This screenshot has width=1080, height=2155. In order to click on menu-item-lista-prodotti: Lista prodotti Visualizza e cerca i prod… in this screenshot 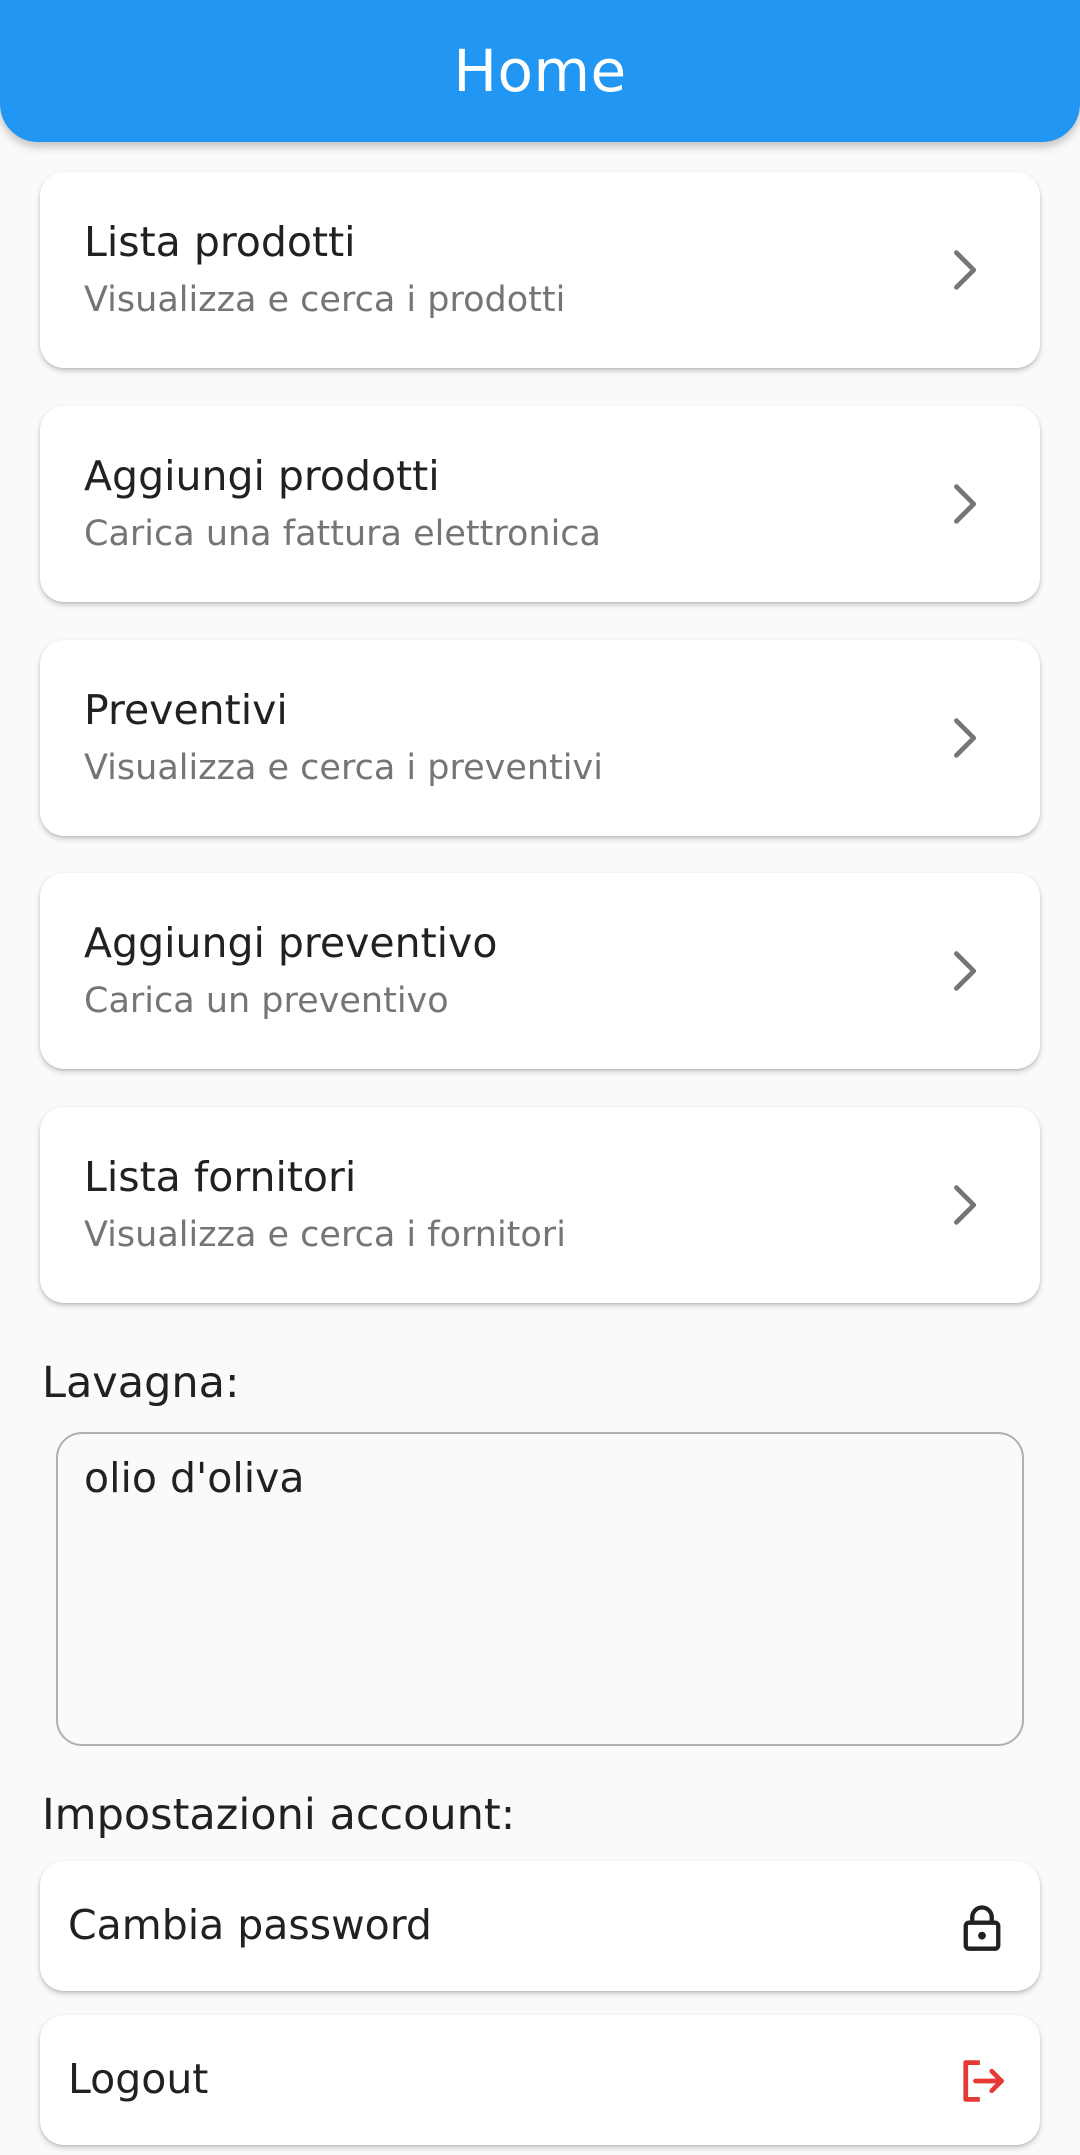, I will do `click(540, 270)`.